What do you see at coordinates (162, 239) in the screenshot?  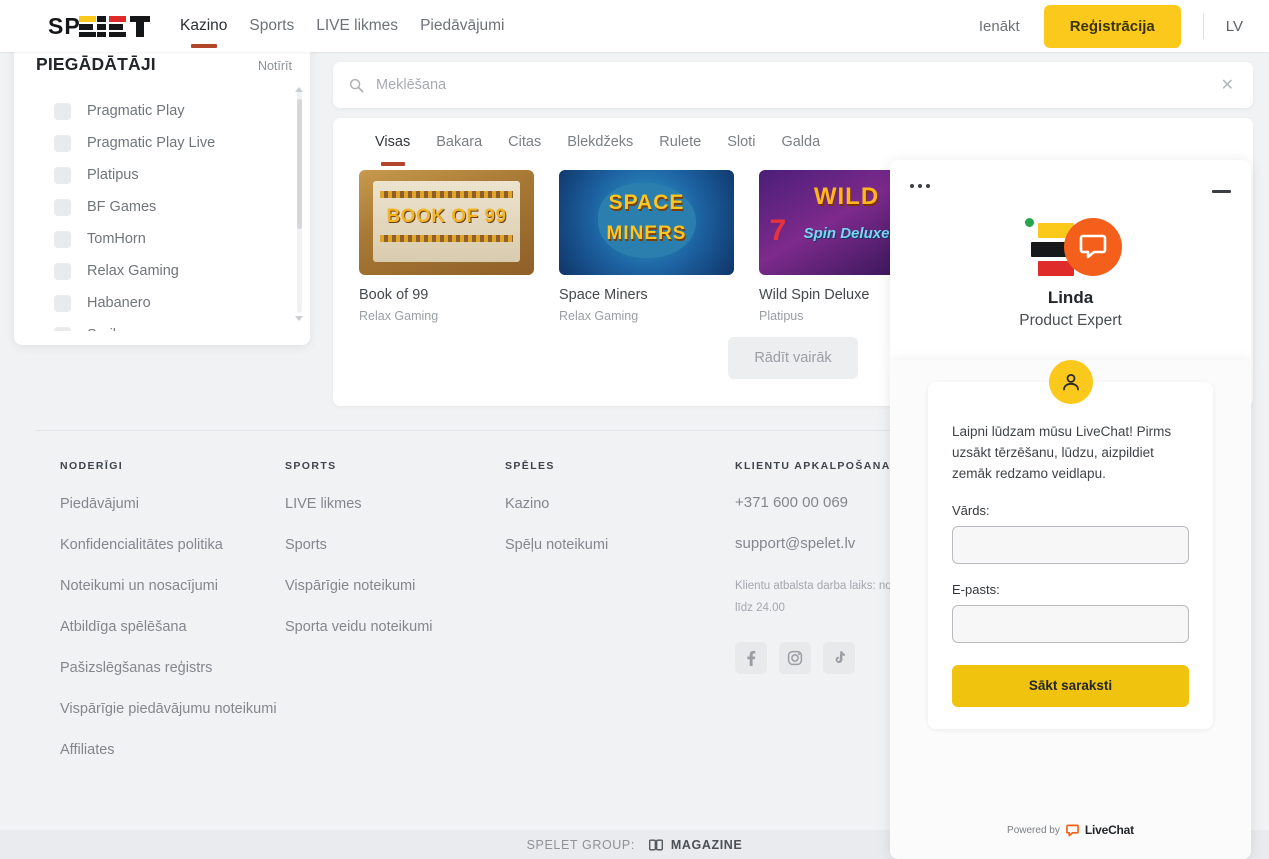 I see `provider-row: TomHorn` at bounding box center [162, 239].